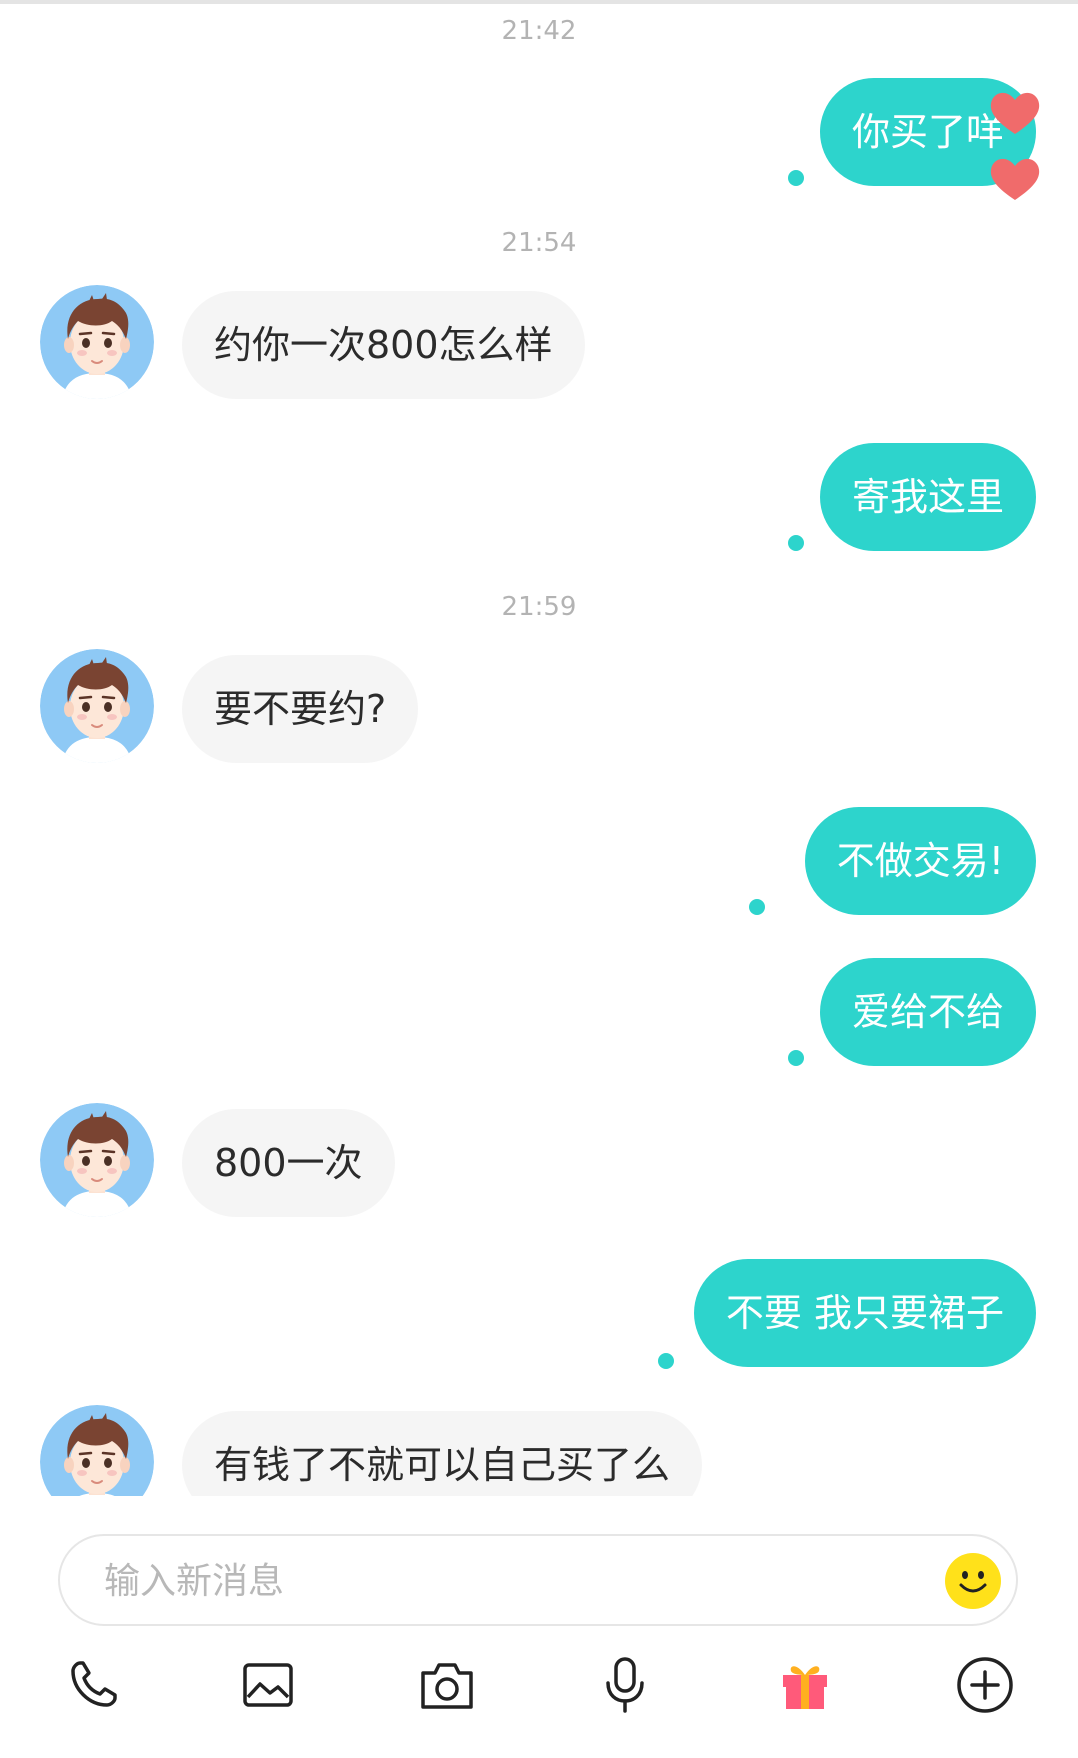 This screenshot has width=1078, height=1758. I want to click on message-bubble: 爱给不给, so click(927, 1012).